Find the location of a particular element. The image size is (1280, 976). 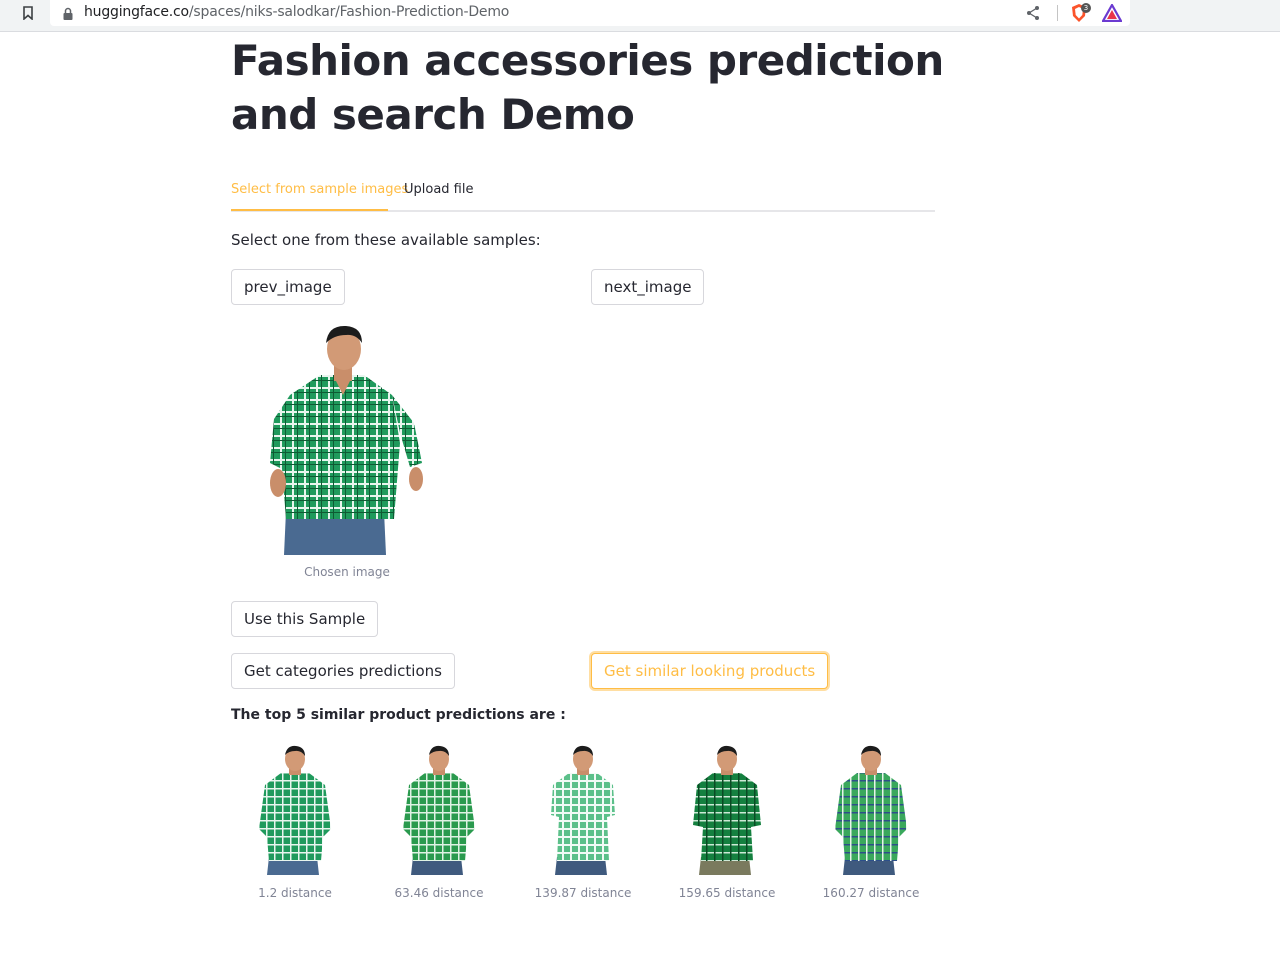

result-caption-4: 159.65 distance is located at coordinates (727, 893).